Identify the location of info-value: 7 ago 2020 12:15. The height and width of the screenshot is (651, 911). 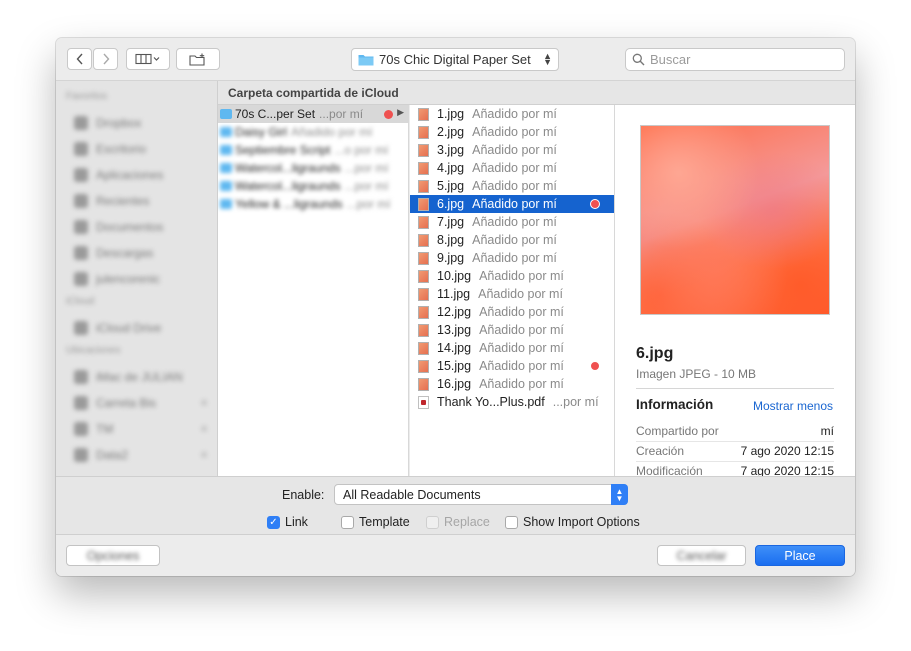
(787, 451).